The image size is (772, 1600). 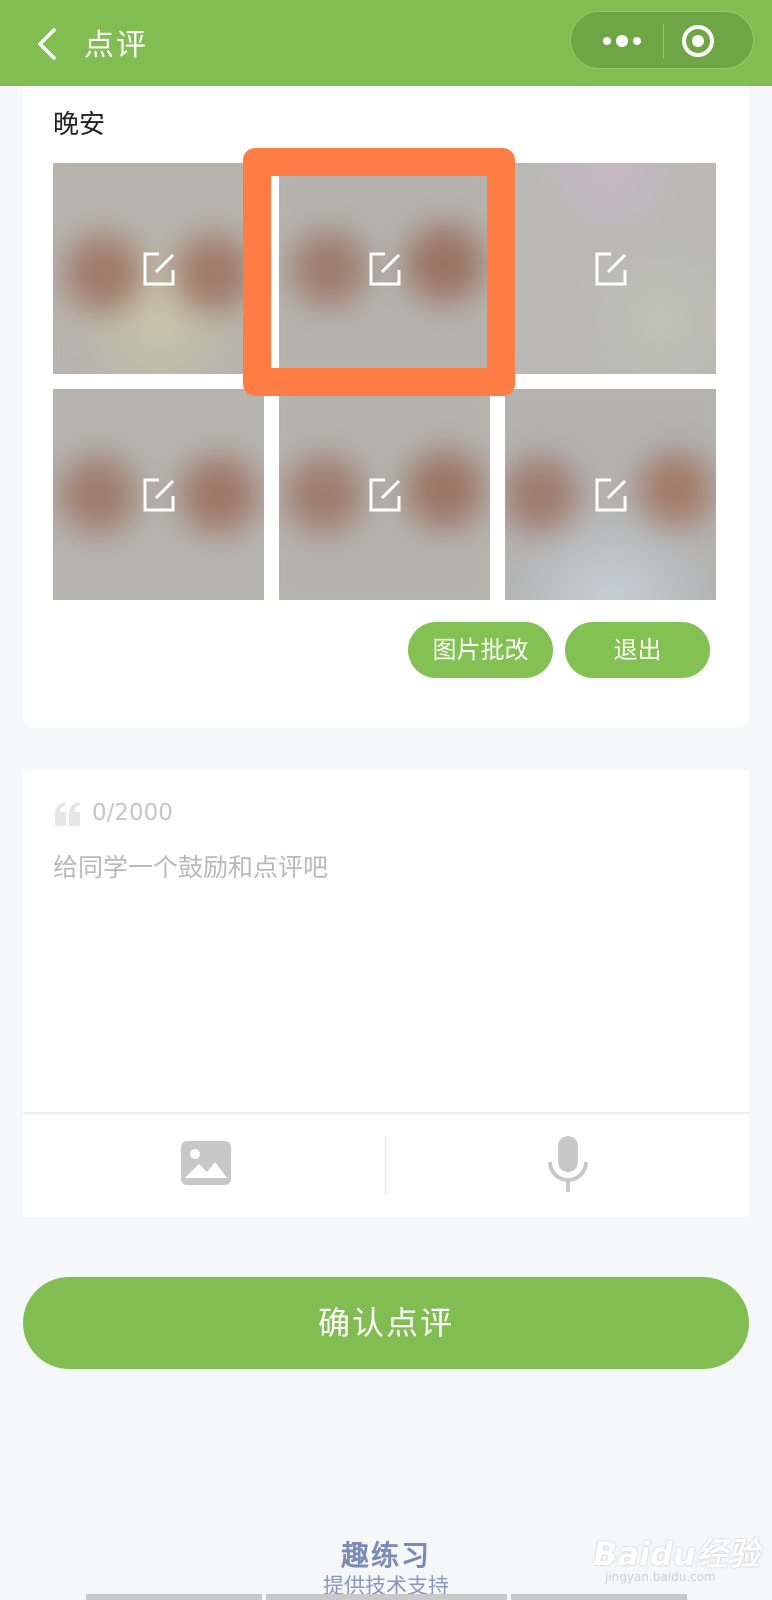 What do you see at coordinates (625, 41) in the screenshot?
I see `more-icon` at bounding box center [625, 41].